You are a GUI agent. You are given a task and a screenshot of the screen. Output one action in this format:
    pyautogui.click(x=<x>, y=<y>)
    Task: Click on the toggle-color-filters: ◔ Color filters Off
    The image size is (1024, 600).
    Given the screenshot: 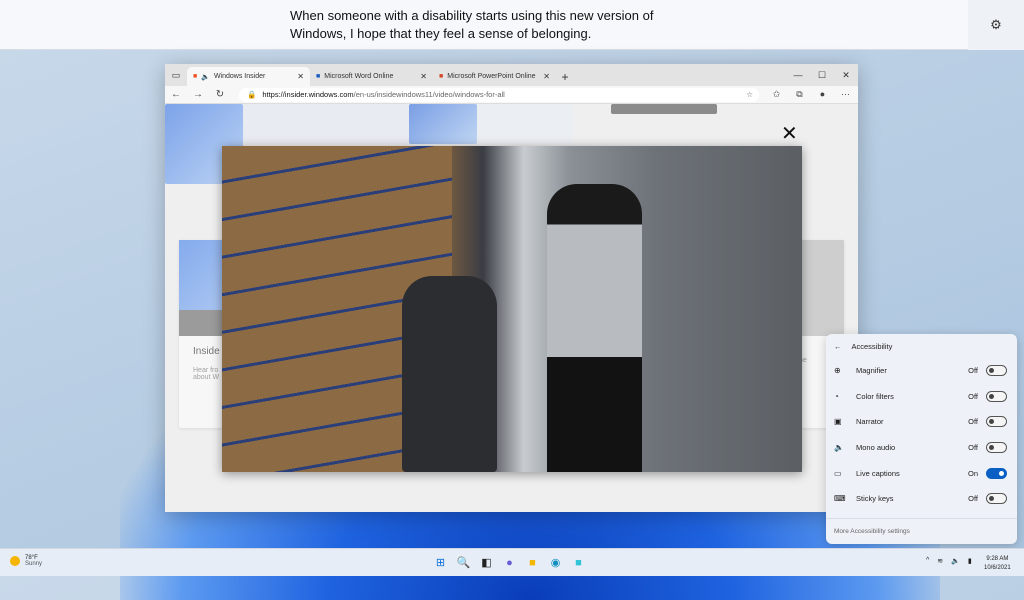 What is the action you would take?
    pyautogui.click(x=921, y=397)
    